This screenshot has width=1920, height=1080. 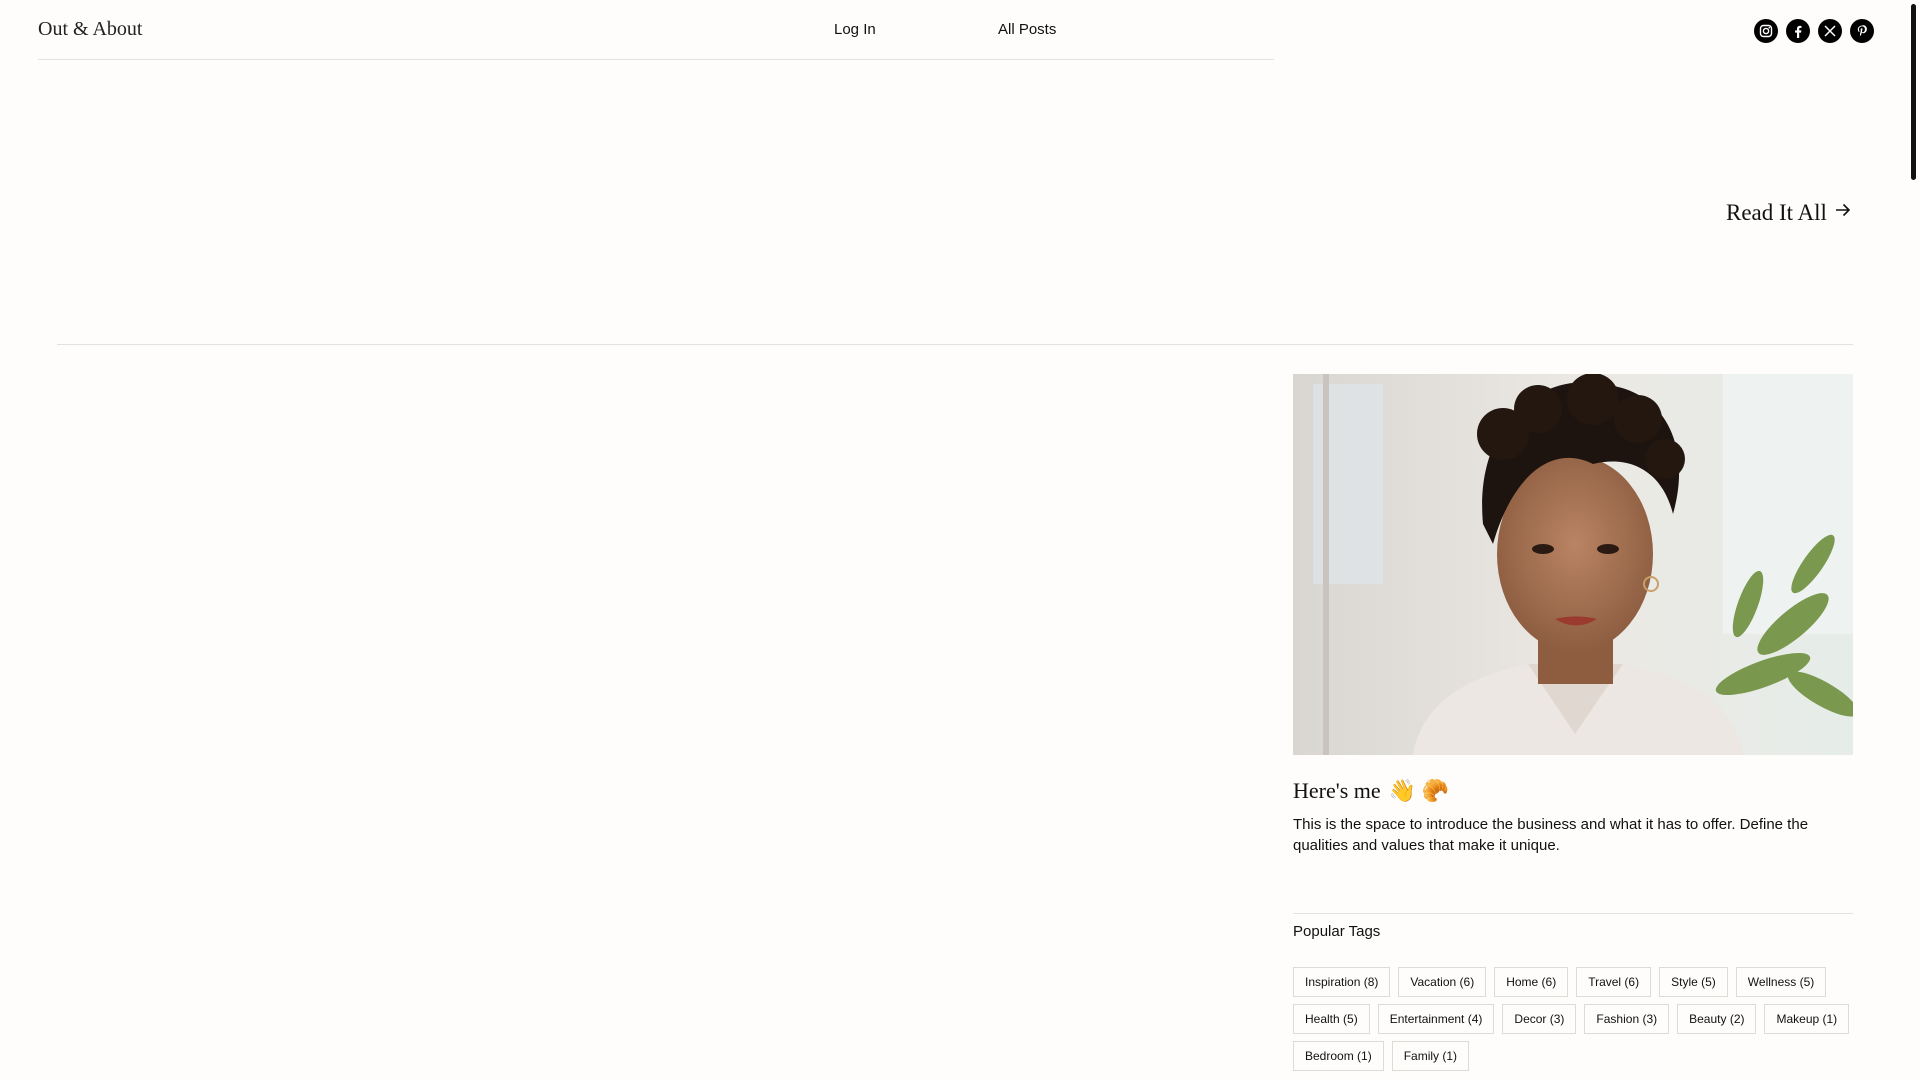 I want to click on about-heading: Here's me 👋 🥐, so click(x=1371, y=791).